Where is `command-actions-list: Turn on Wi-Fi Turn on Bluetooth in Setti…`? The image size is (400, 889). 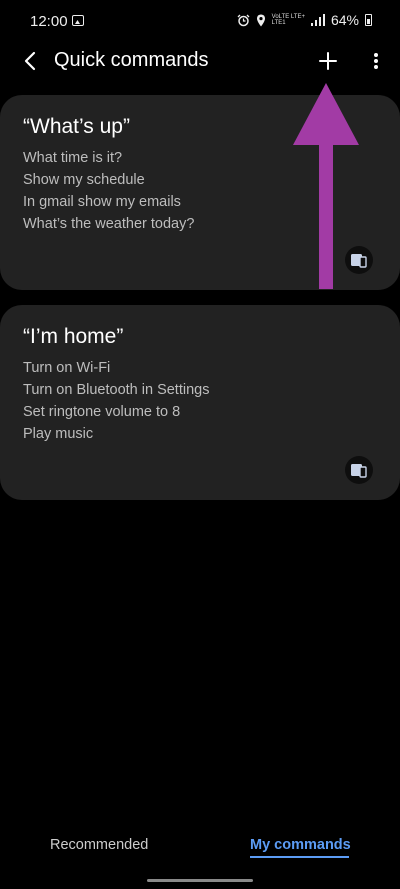 command-actions-list: Turn on Wi-Fi Turn on Bluetooth in Setti… is located at coordinates (116, 401).